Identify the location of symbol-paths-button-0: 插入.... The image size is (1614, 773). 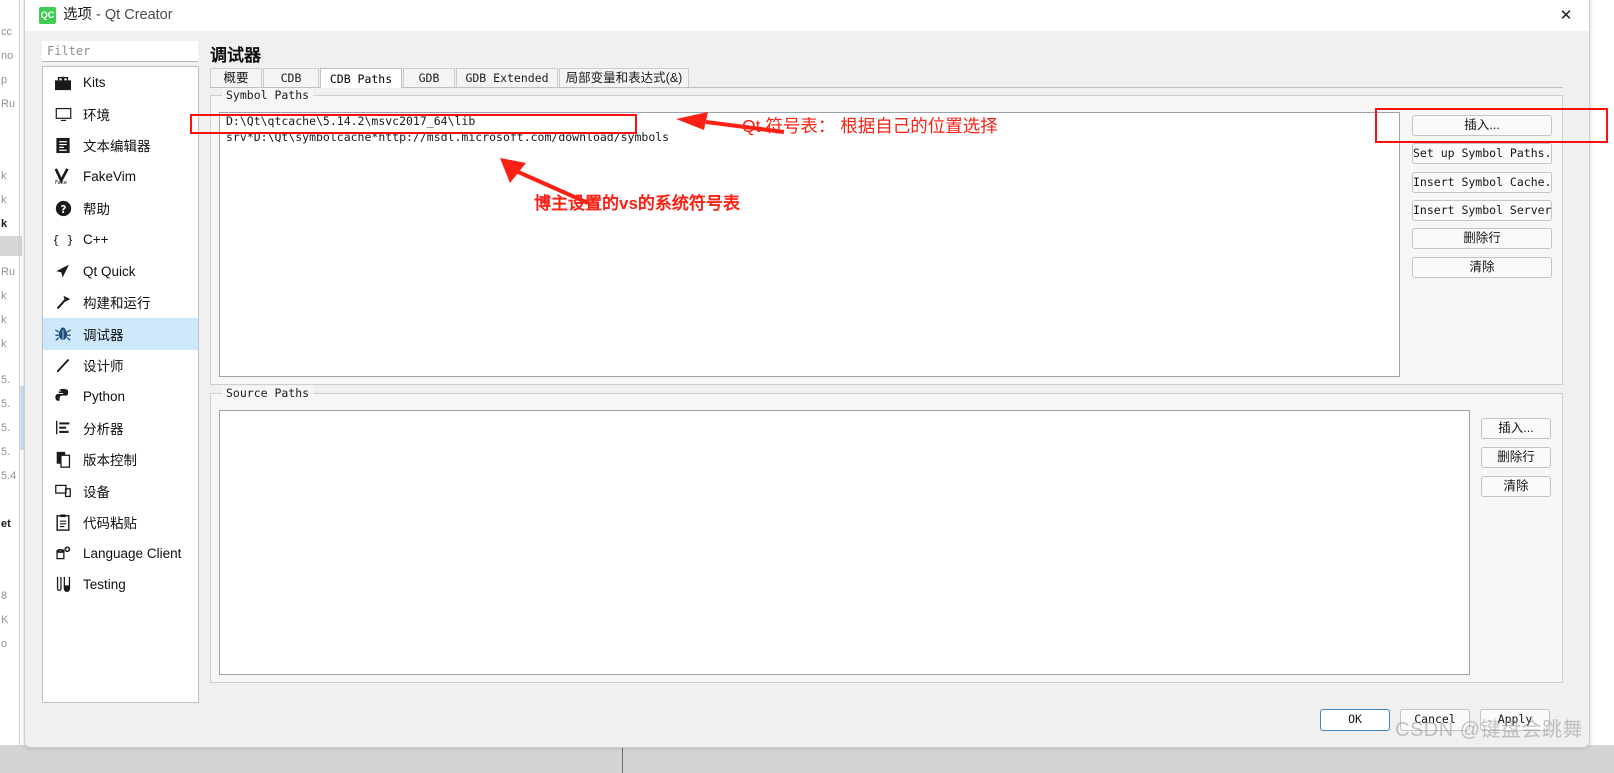
(1482, 125).